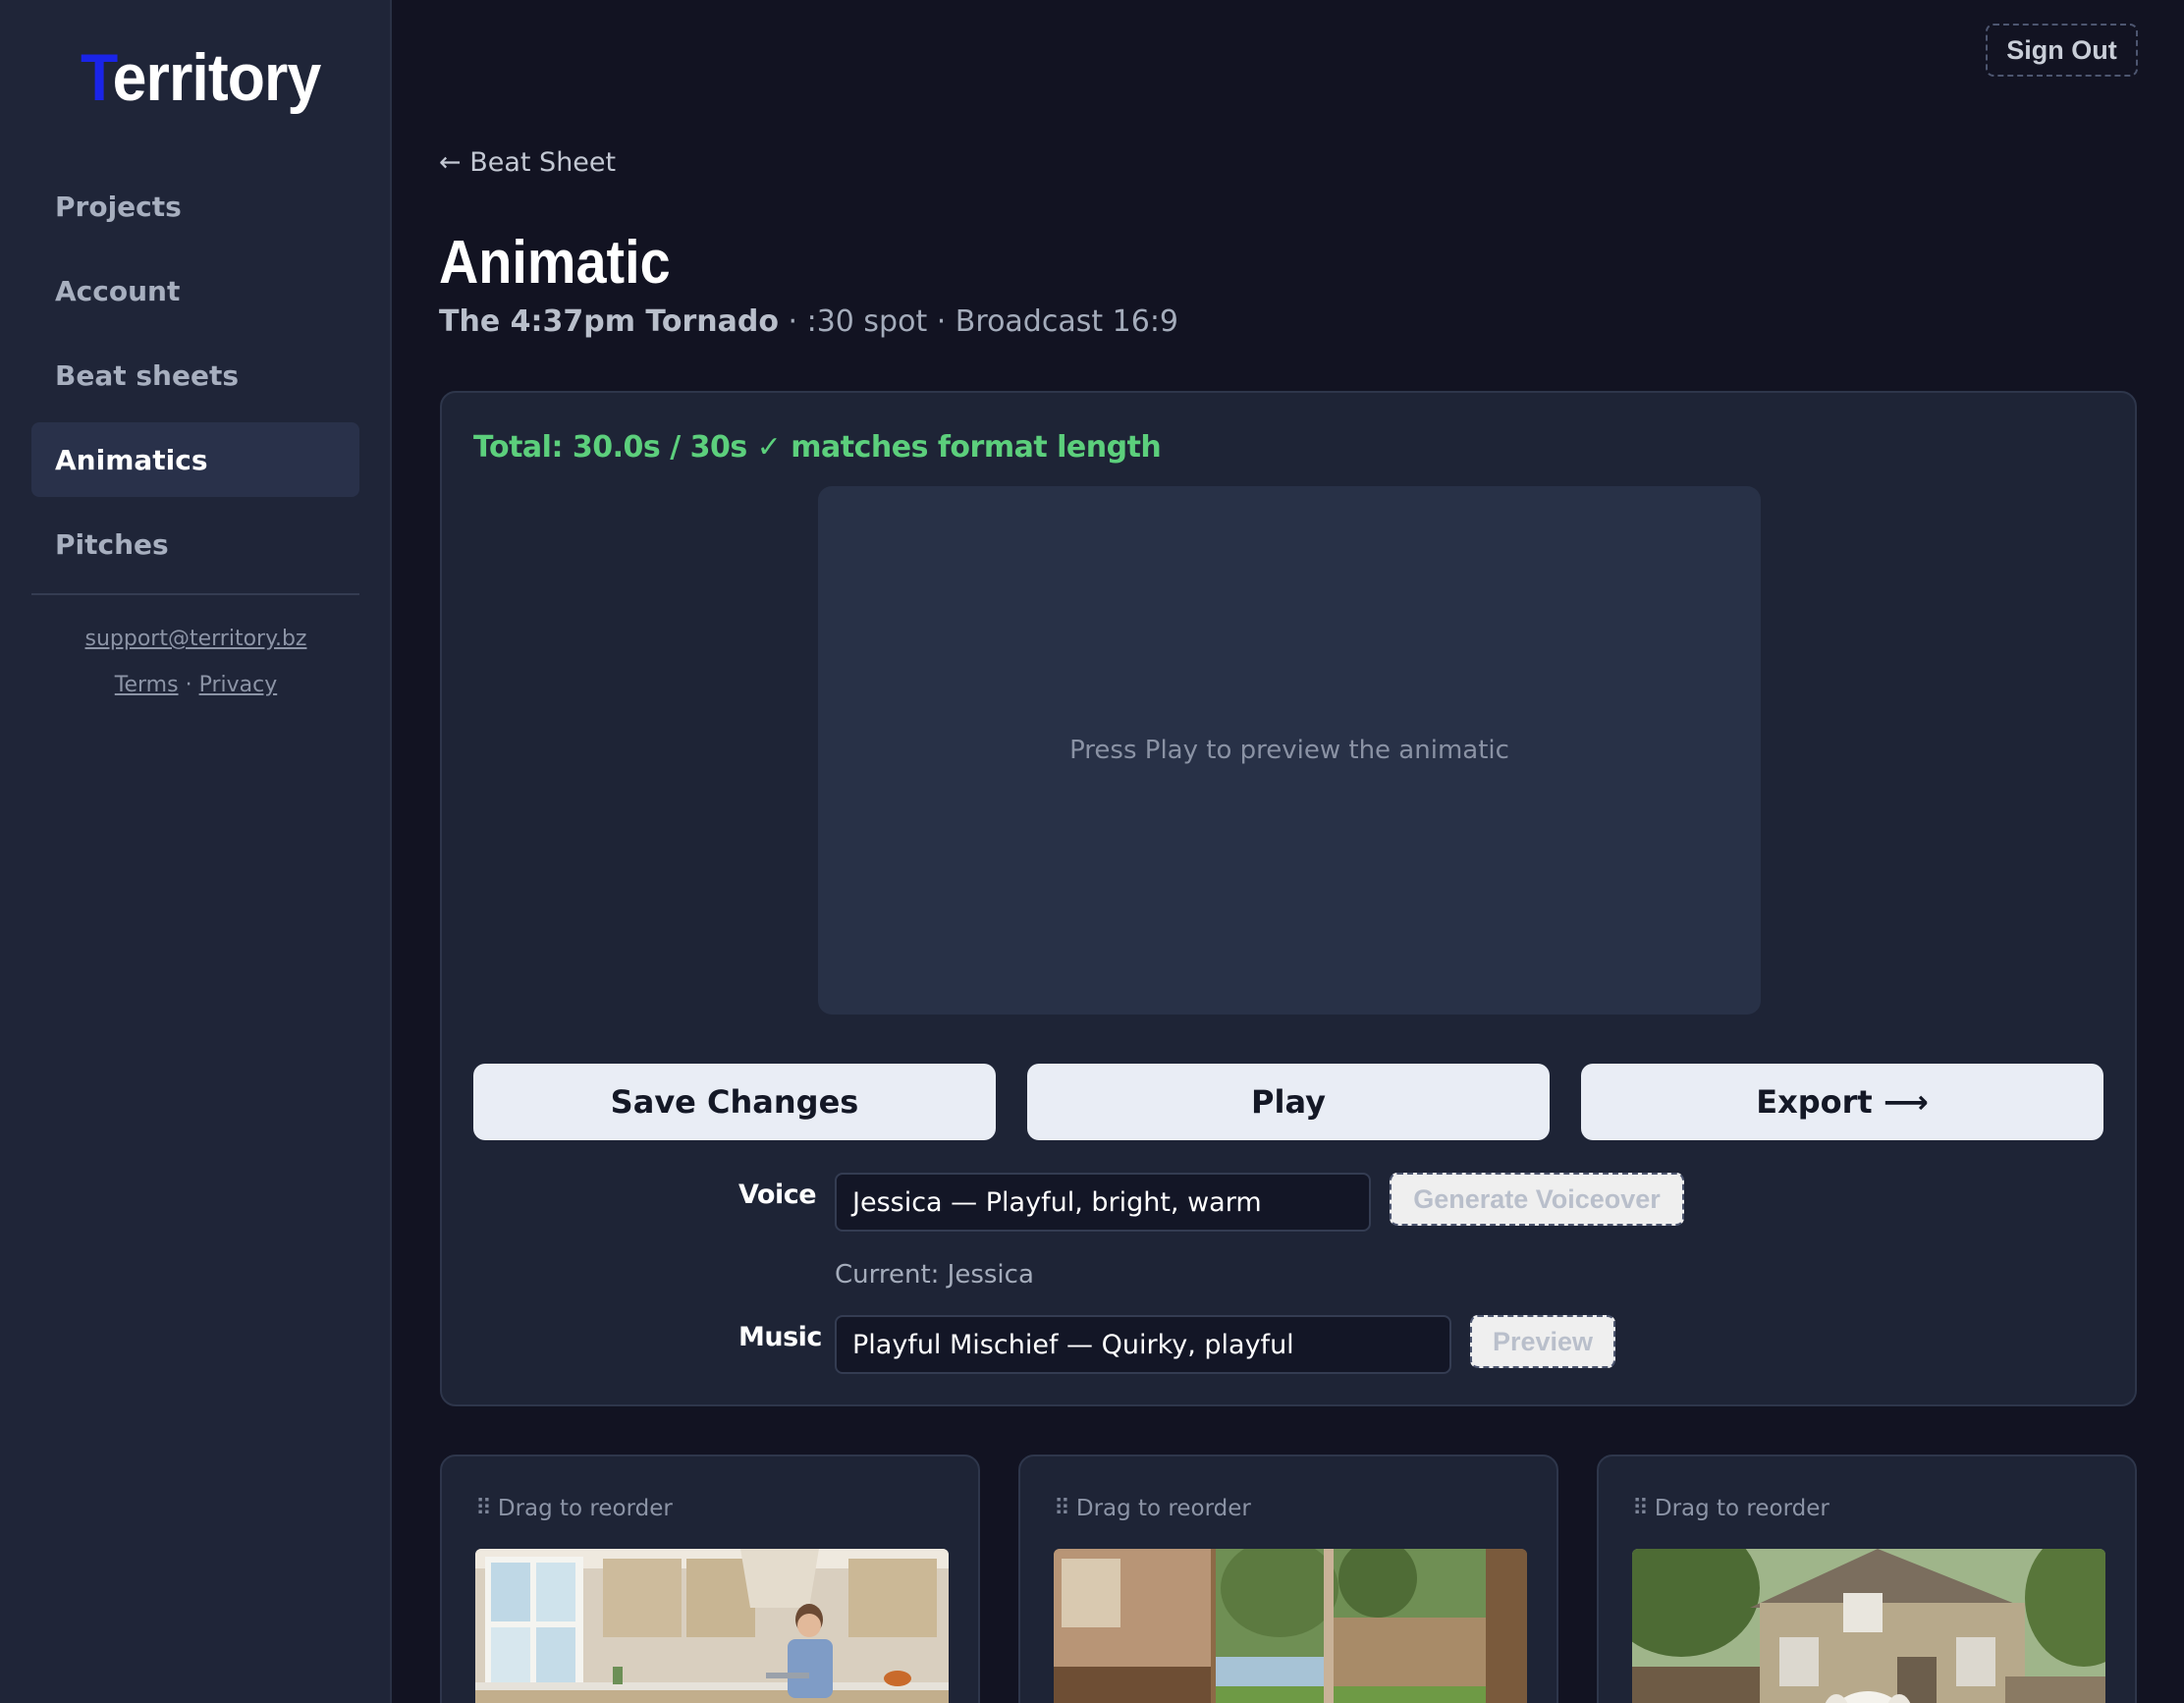 The width and height of the screenshot is (2184, 1703). I want to click on generate-voiceover-button: Generate Voiceover, so click(1537, 1199).